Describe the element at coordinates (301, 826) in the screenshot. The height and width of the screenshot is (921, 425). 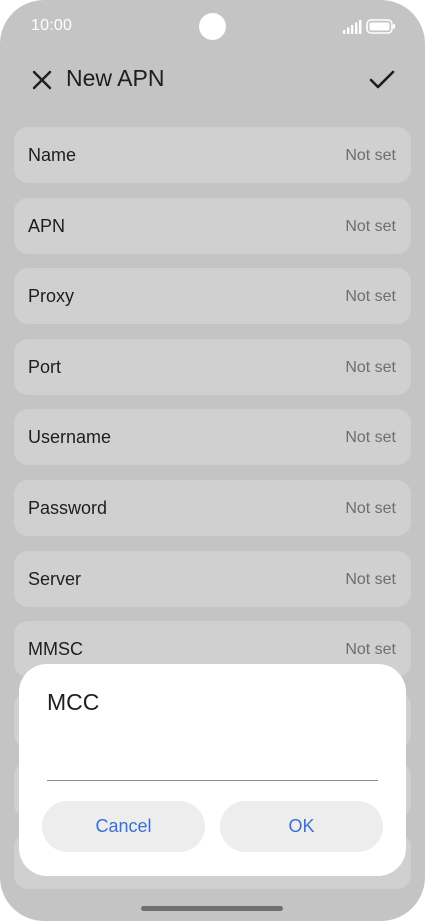
I see `ok-button: OK` at that location.